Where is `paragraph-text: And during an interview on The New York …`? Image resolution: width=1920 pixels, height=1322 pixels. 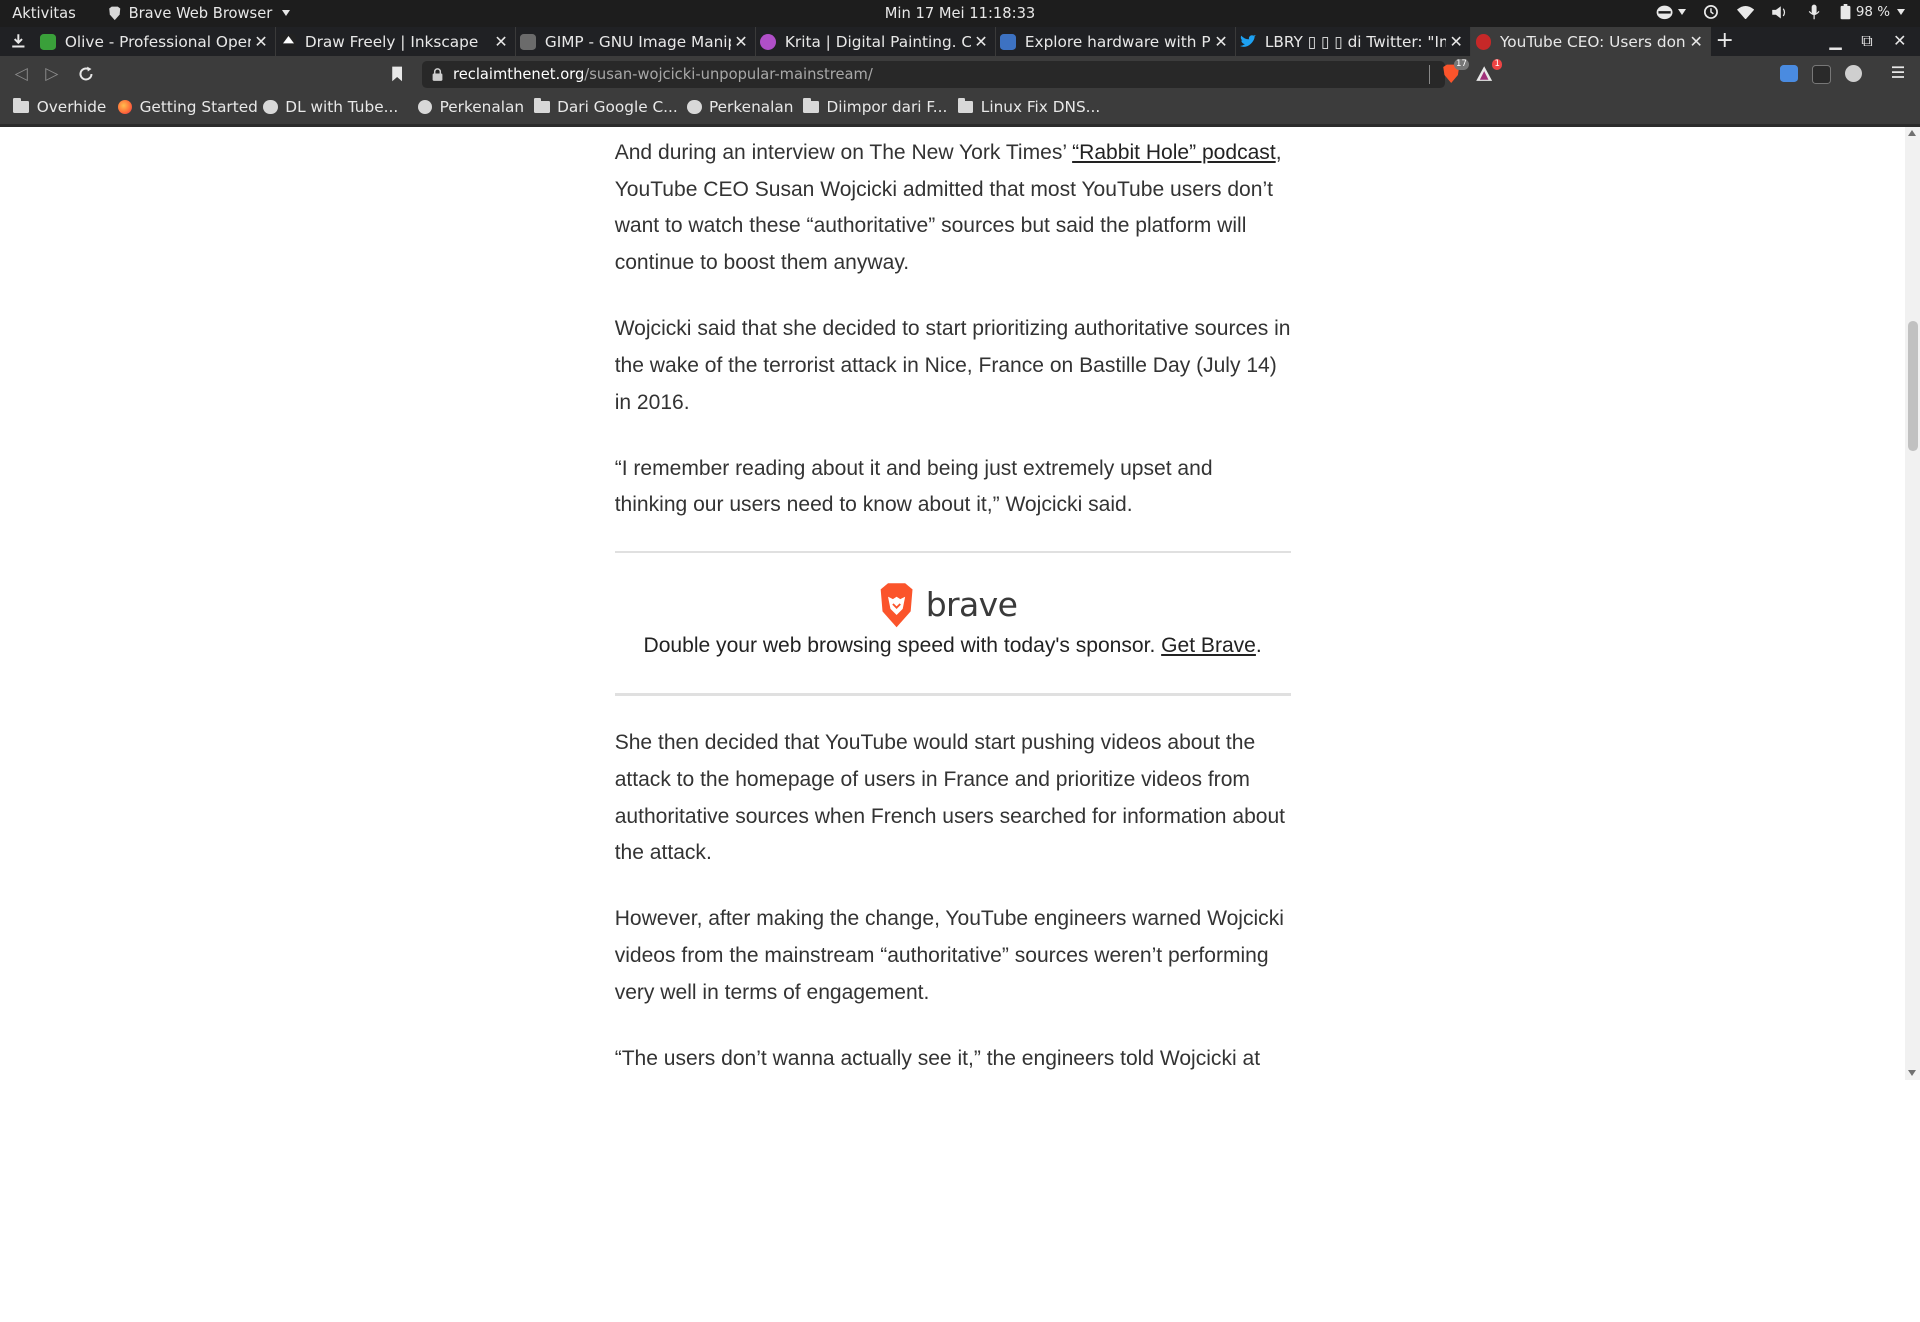 paragraph-text: And during an interview on The New York … is located at coordinates (843, 152).